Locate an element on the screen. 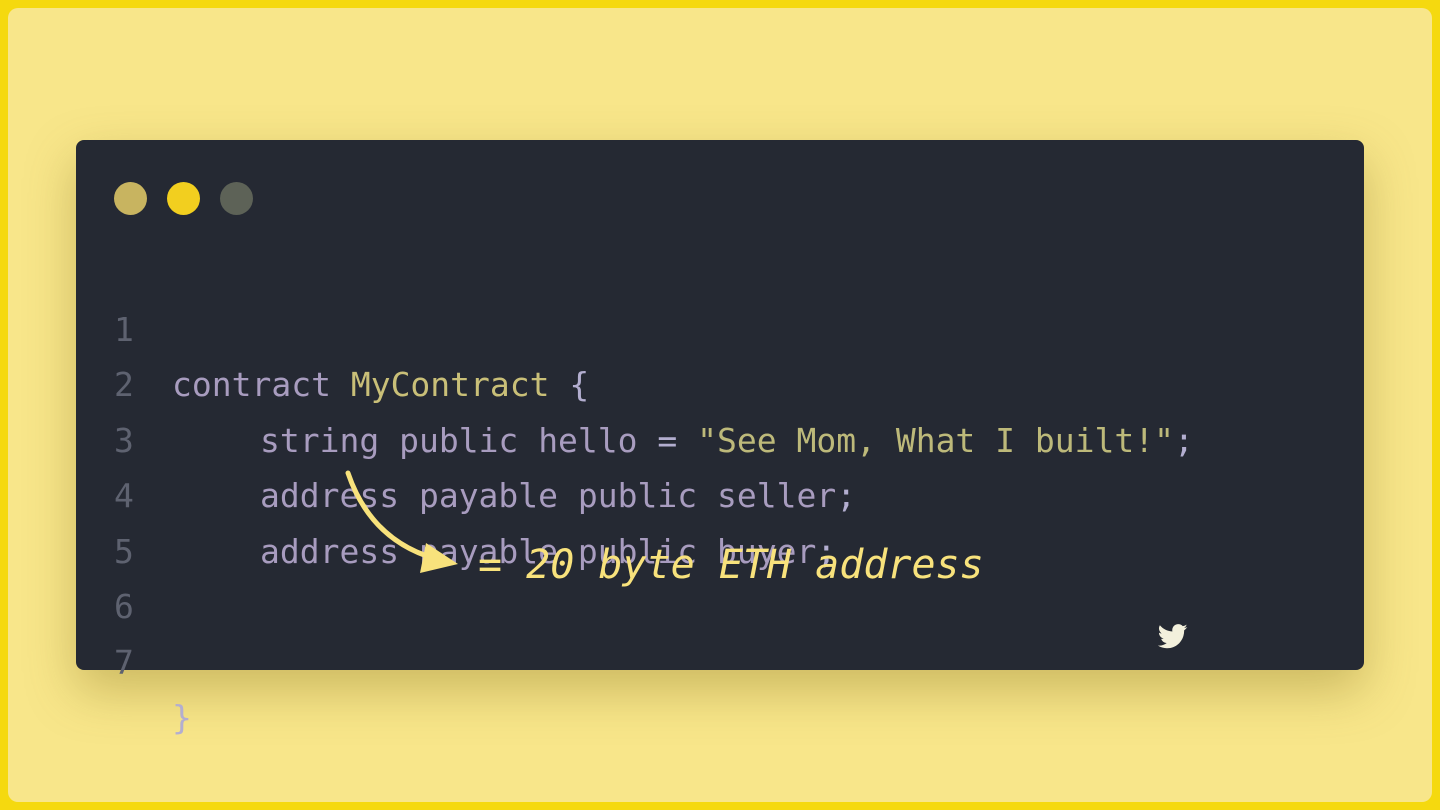 This screenshot has width=1440, height=810. twitter-bird-icon is located at coordinates (1173, 636).